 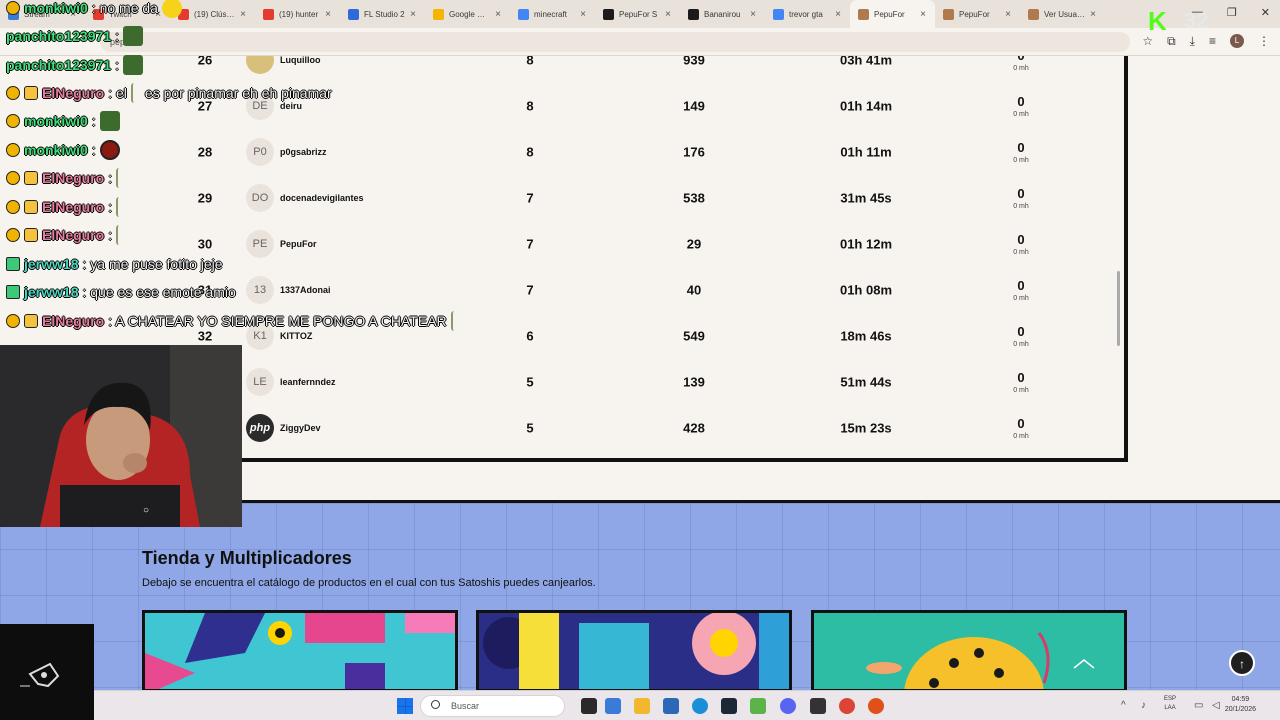 What do you see at coordinates (530, 198) in the screenshot?
I see `level-cell: 7` at bounding box center [530, 198].